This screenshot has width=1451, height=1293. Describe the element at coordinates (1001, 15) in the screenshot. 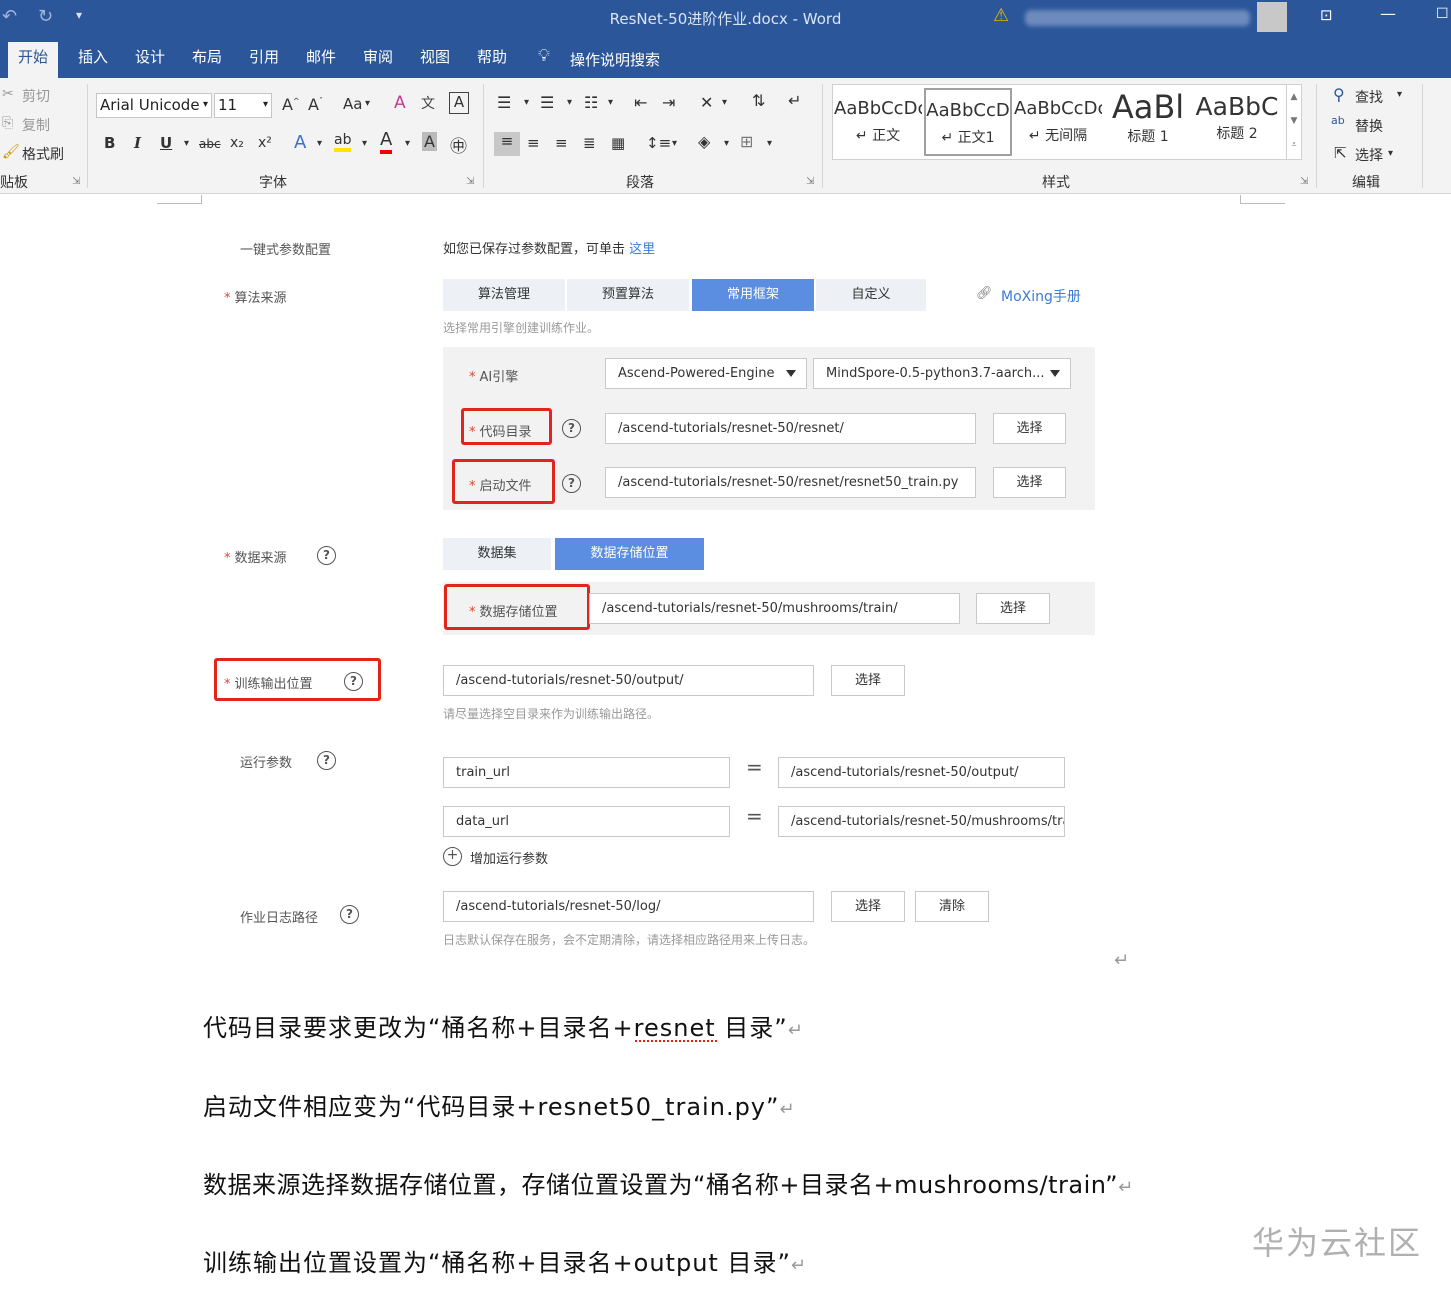

I see `warning-icon: ⚠` at that location.